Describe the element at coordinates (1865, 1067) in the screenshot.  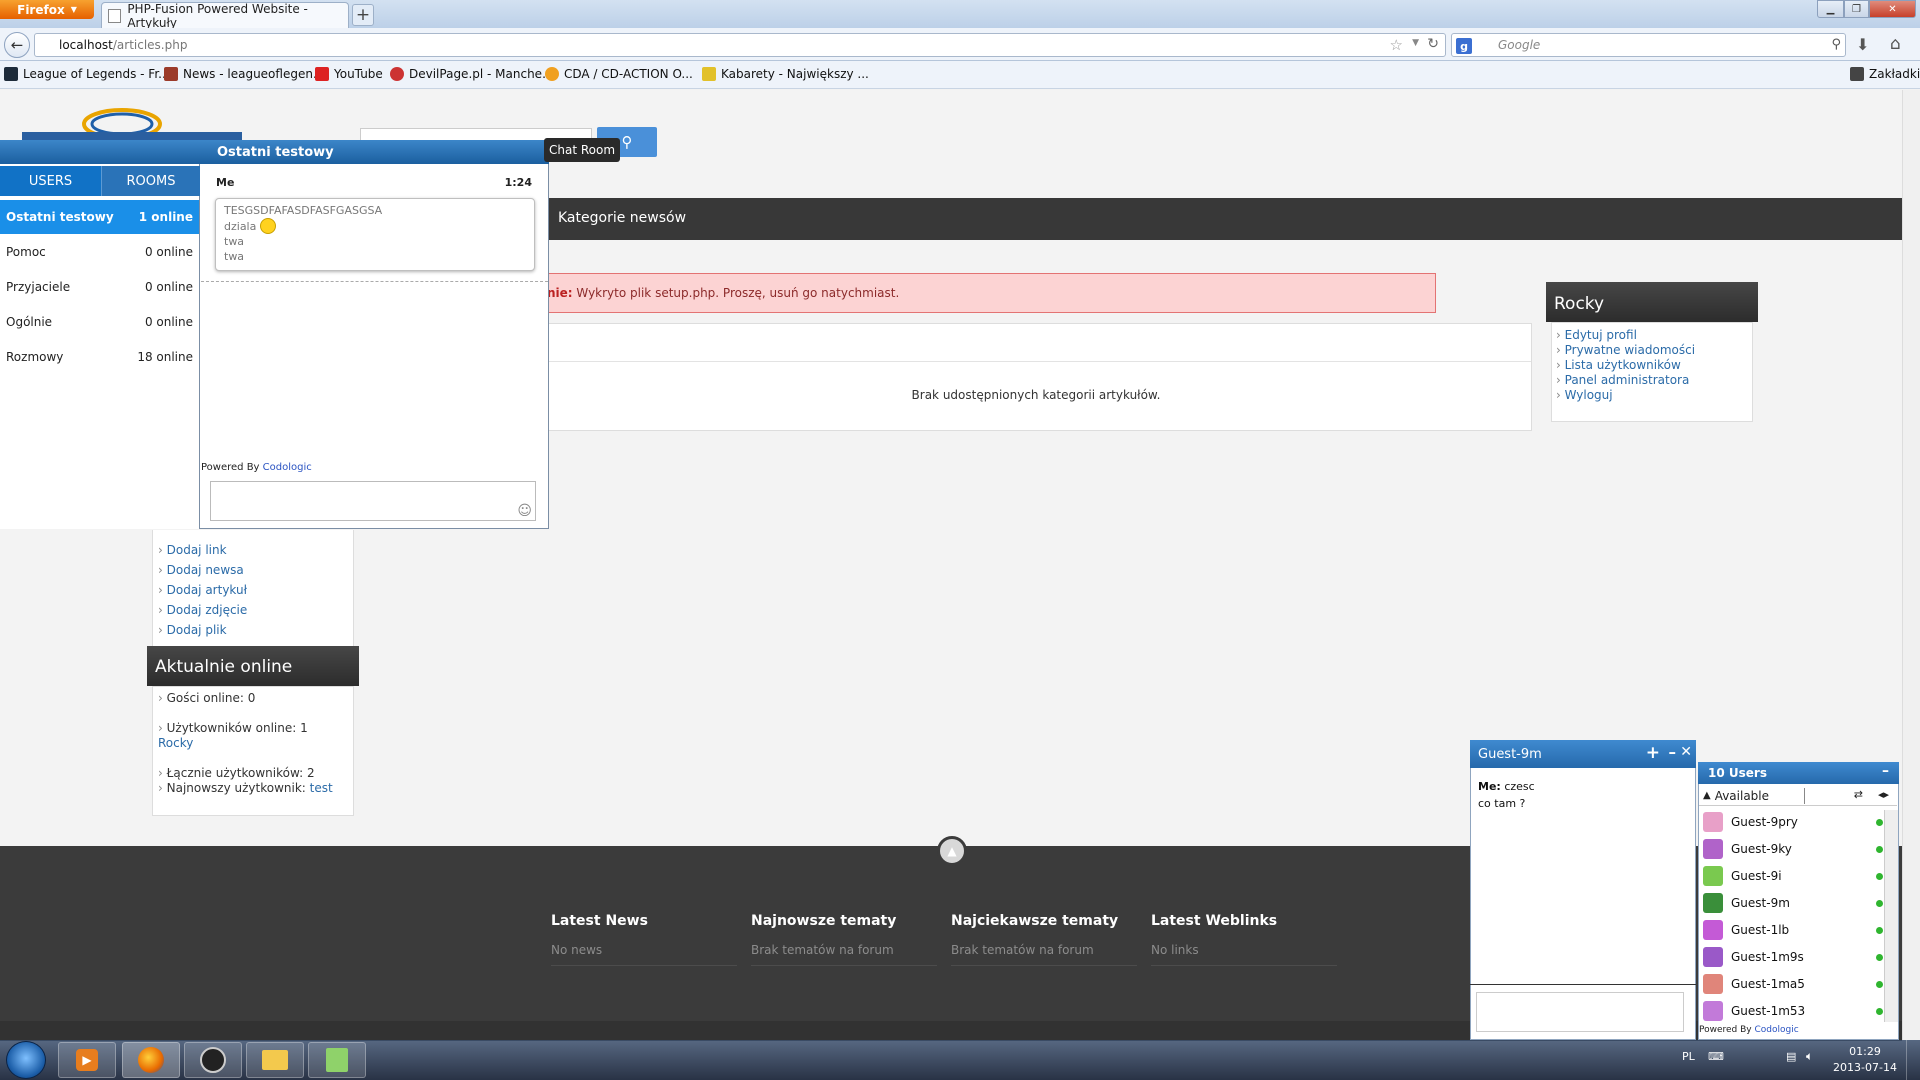
I see `clock-date: 2013-07-14` at that location.